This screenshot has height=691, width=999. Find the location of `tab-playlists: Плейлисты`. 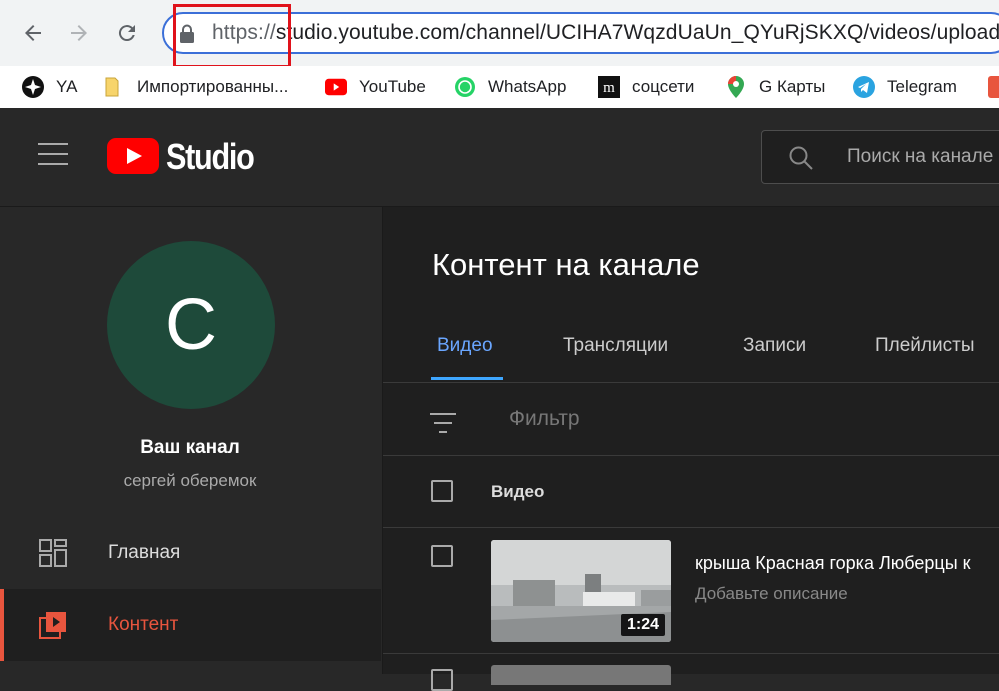

tab-playlists: Плейлисты is located at coordinates (924, 346).